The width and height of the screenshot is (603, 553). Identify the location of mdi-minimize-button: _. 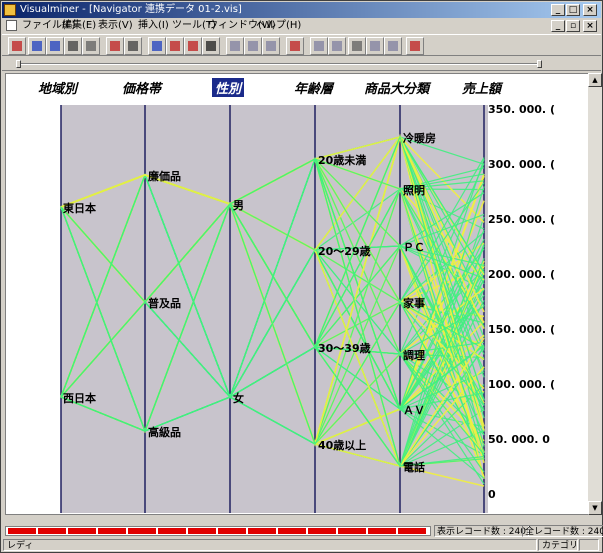
(558, 26).